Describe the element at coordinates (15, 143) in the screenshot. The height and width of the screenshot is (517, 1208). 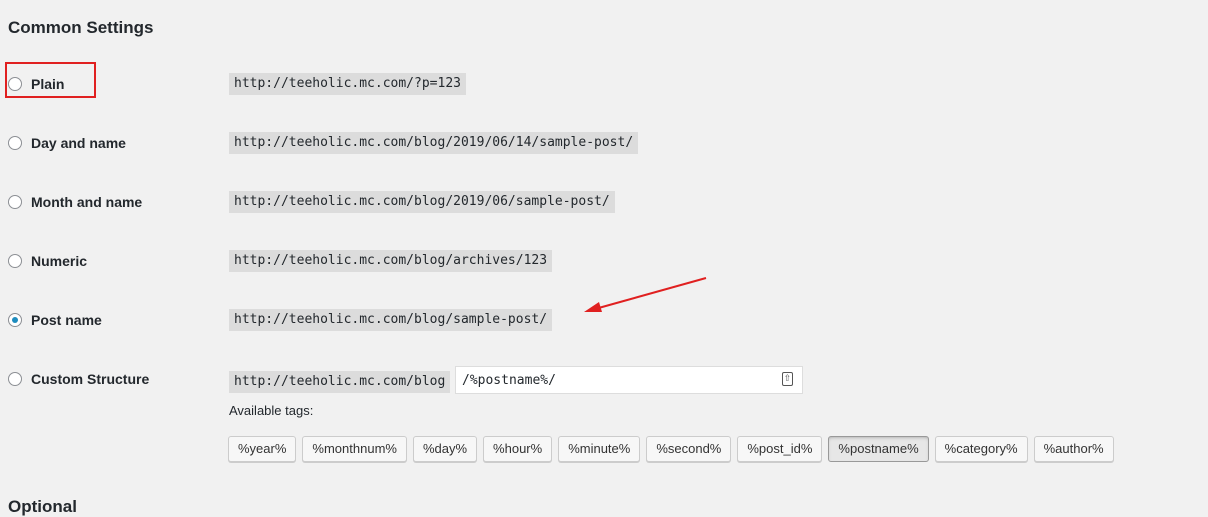
I see `radio-day-and-name` at that location.